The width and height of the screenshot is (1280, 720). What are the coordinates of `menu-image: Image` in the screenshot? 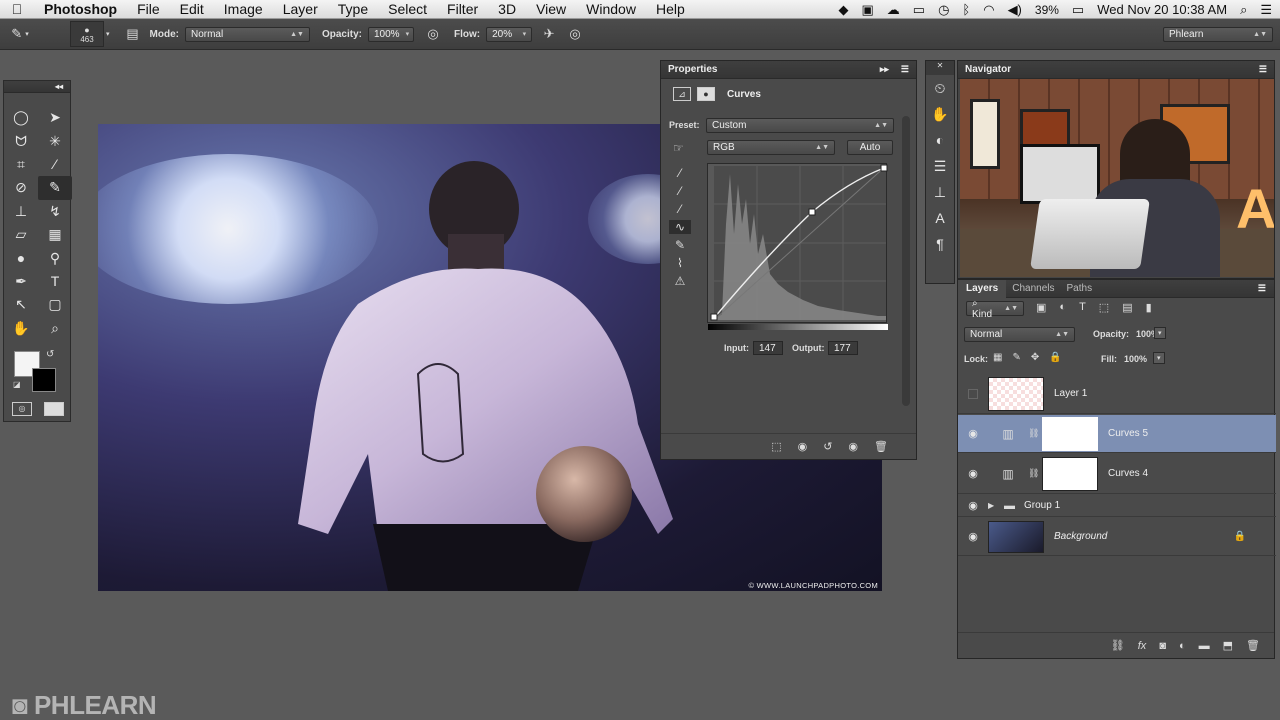 It's located at (243, 9).